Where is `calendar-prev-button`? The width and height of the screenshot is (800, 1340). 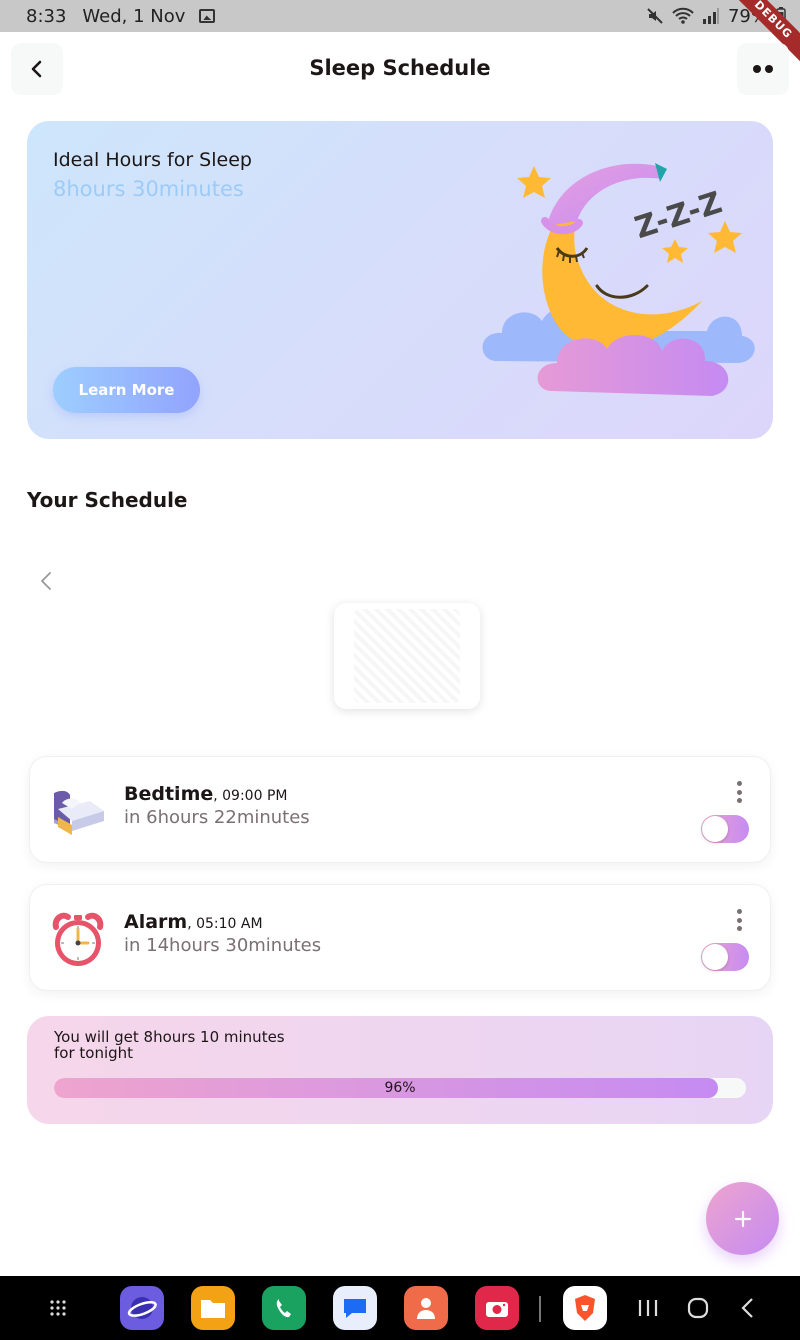 calendar-prev-button is located at coordinates (46, 581).